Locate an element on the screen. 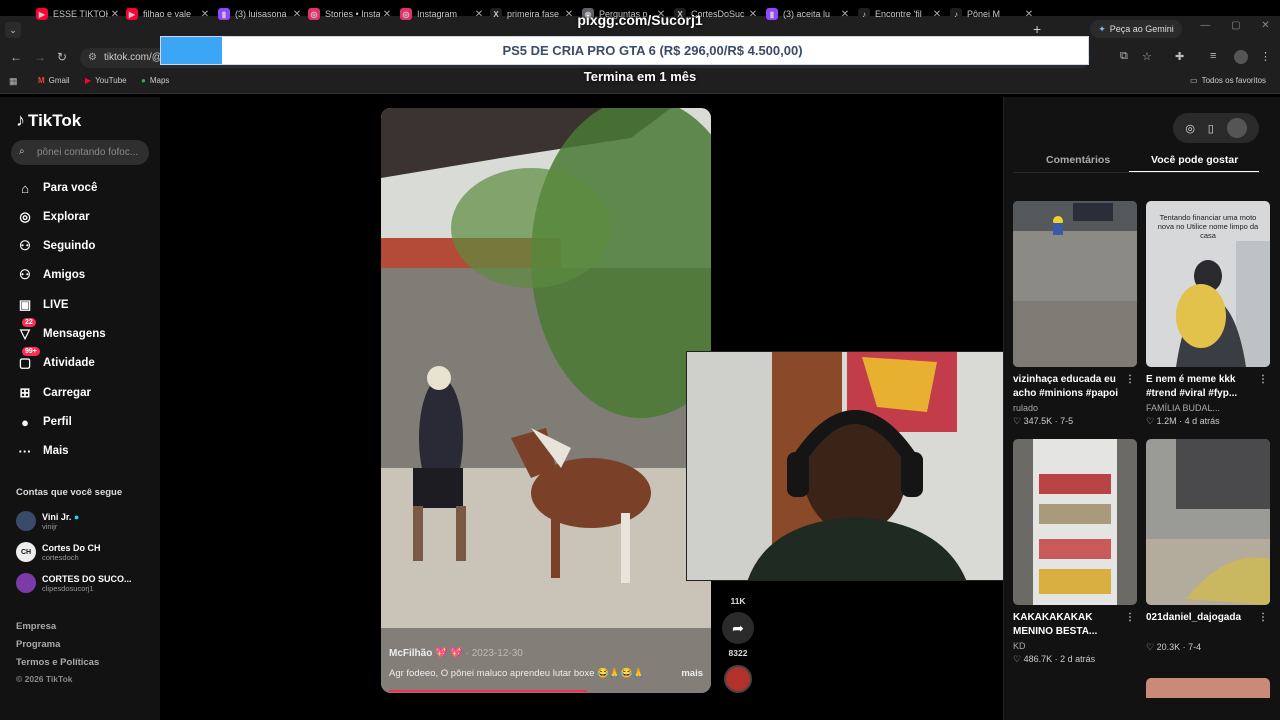  bookmark-star-icon: ☆ is located at coordinates (1147, 56).